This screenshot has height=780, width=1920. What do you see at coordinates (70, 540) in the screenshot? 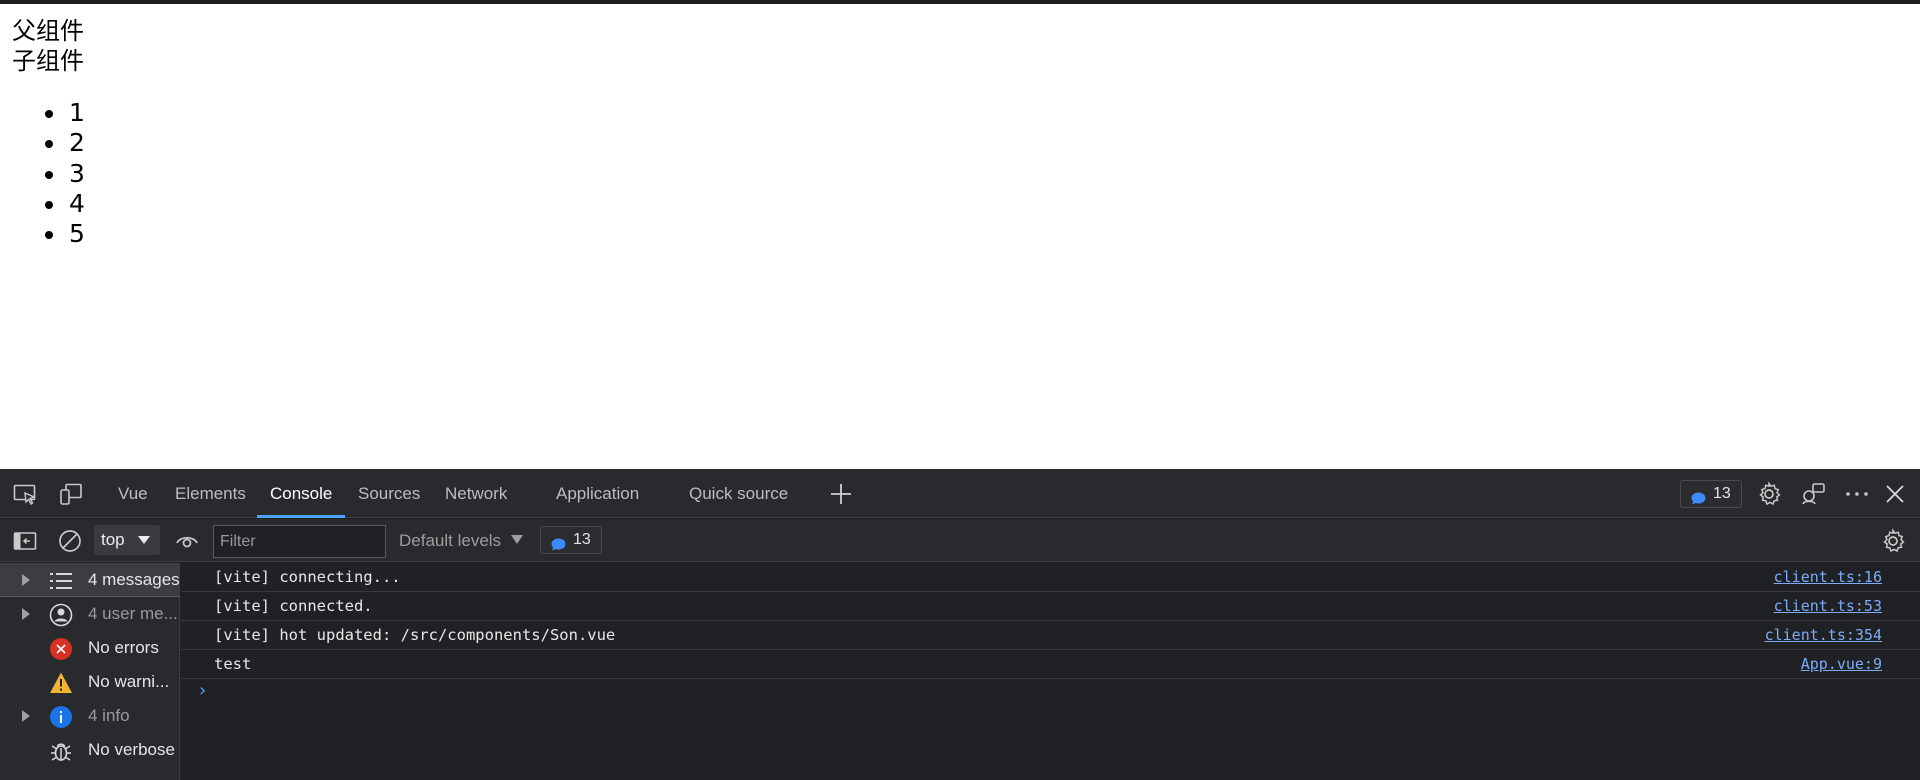
I see `clear-console-icon` at bounding box center [70, 540].